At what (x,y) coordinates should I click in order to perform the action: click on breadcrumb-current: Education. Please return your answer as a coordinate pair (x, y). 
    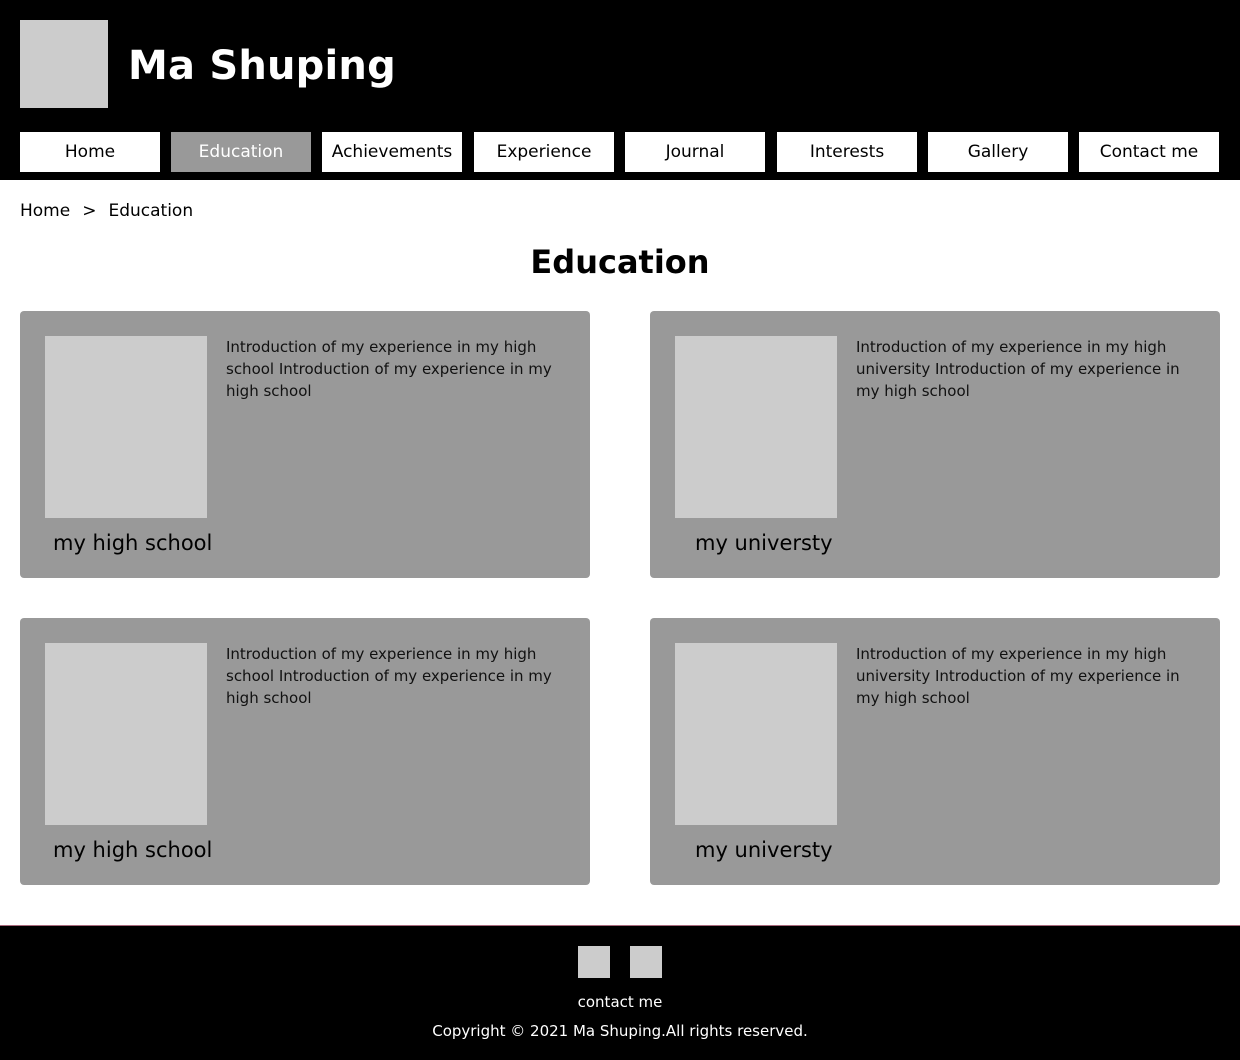
    Looking at the image, I should click on (151, 211).